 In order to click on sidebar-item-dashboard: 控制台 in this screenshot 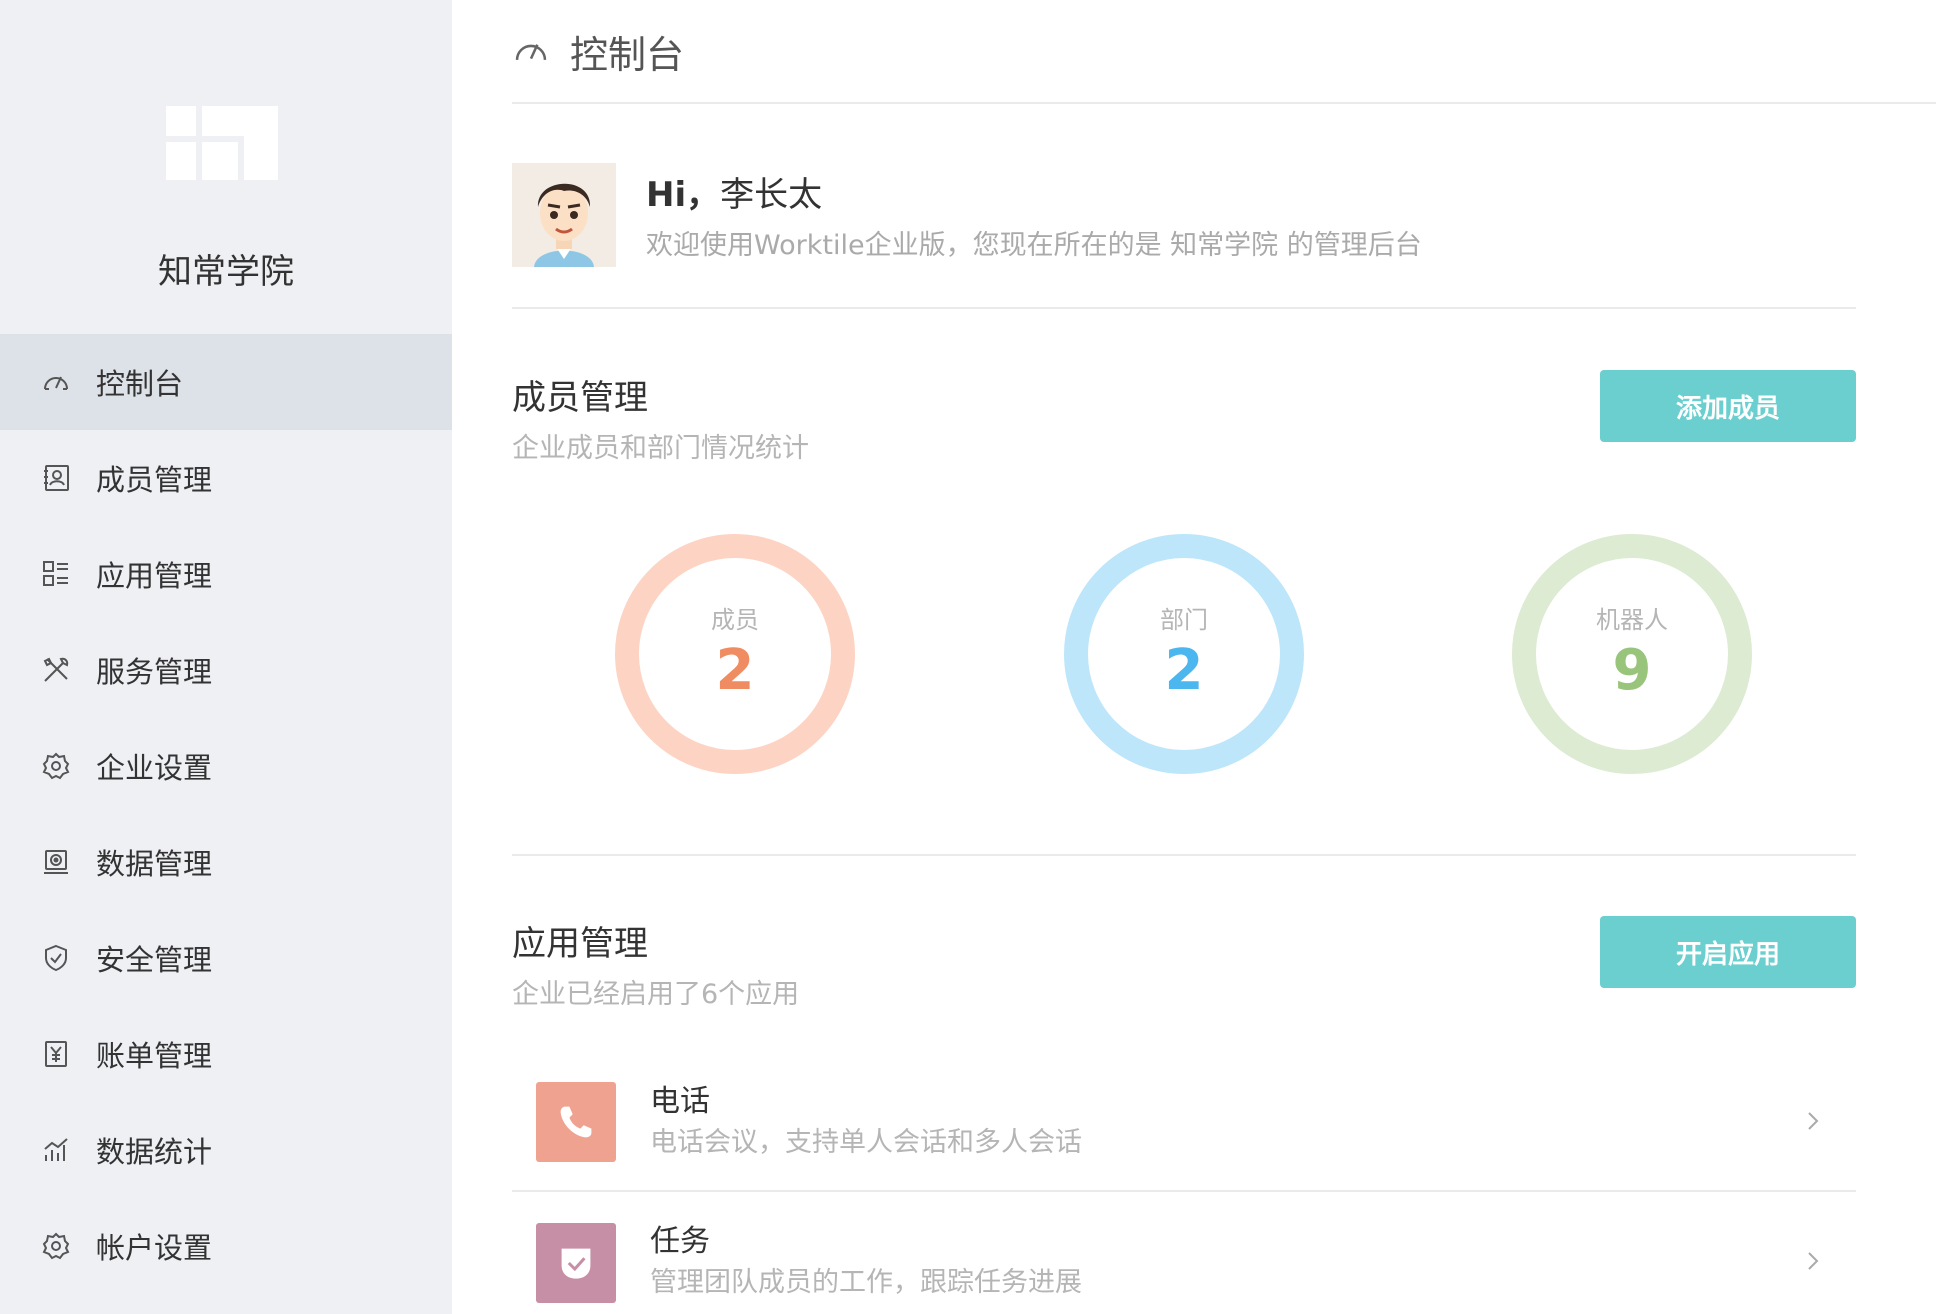, I will do `click(226, 382)`.